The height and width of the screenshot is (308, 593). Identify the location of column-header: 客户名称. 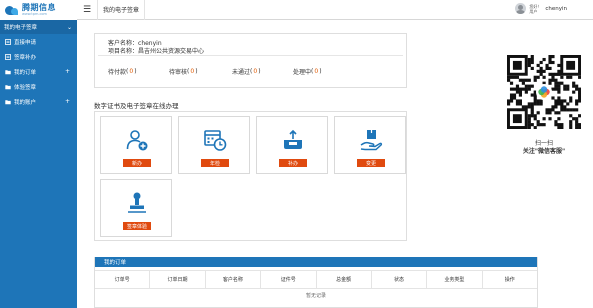
(234, 279).